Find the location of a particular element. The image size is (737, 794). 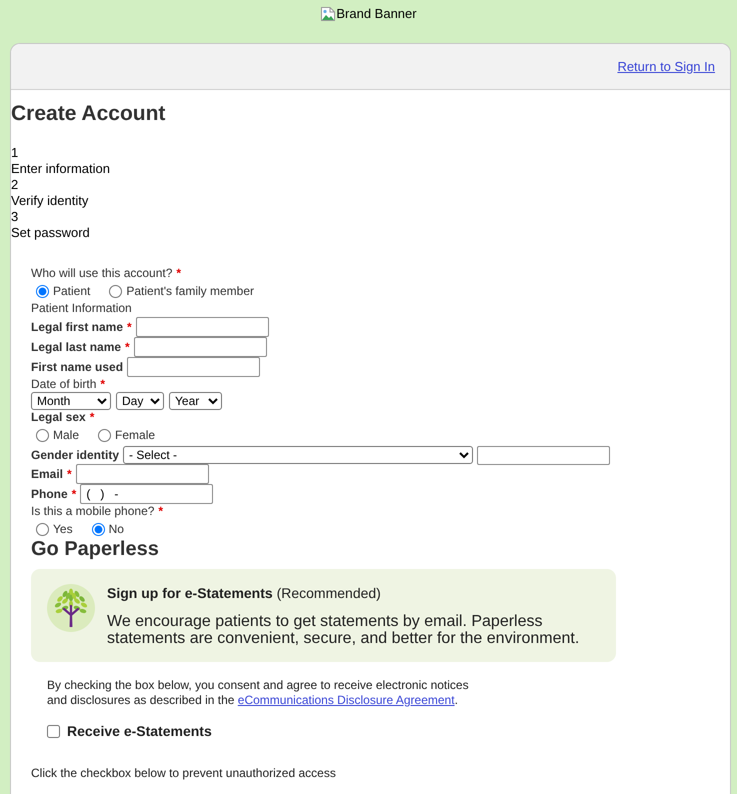

option-label: Yes is located at coordinates (63, 529).